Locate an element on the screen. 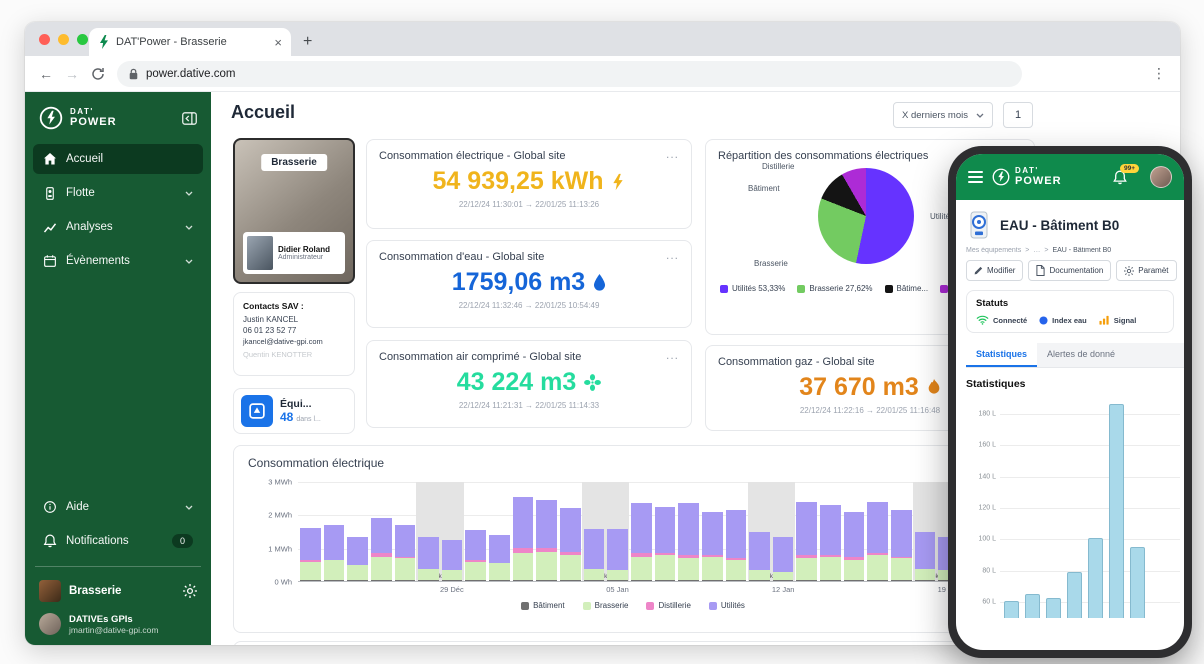 This screenshot has width=1204, height=664. sidebar-item-label: Notifications is located at coordinates (97, 541).